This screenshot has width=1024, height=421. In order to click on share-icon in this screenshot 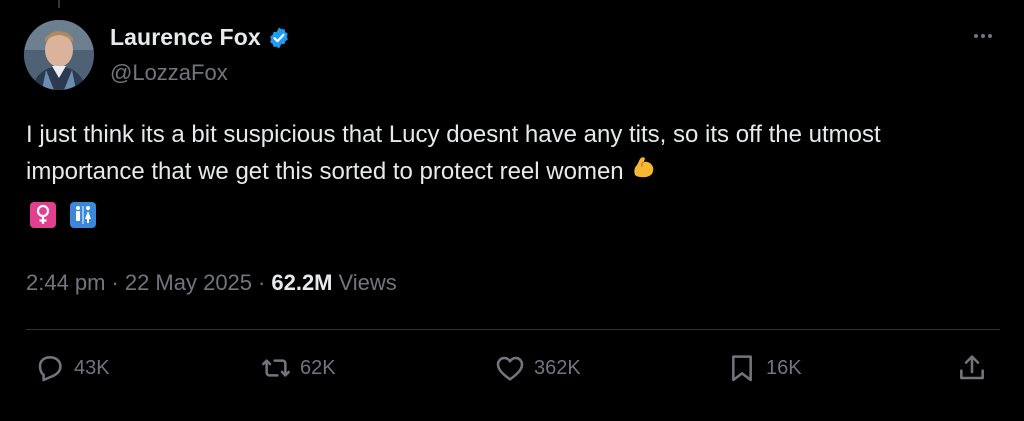, I will do `click(972, 367)`.